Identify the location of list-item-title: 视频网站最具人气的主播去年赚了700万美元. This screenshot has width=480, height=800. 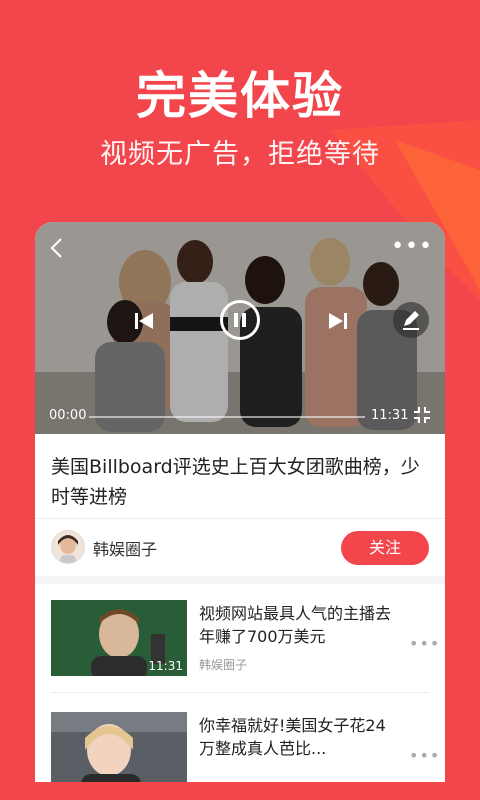
(297, 625).